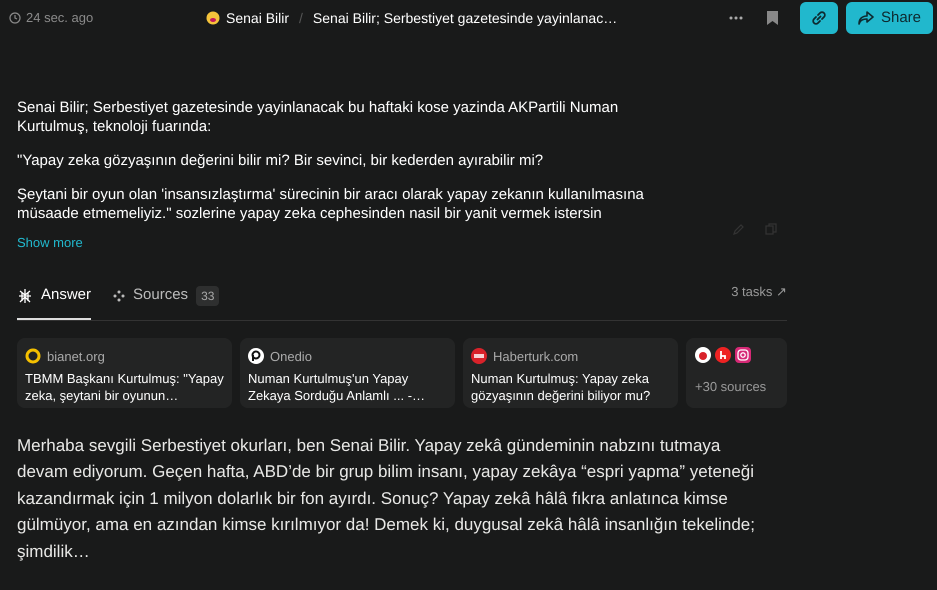  Describe the element at coordinates (772, 18) in the screenshot. I see `bookmark-icon` at that location.